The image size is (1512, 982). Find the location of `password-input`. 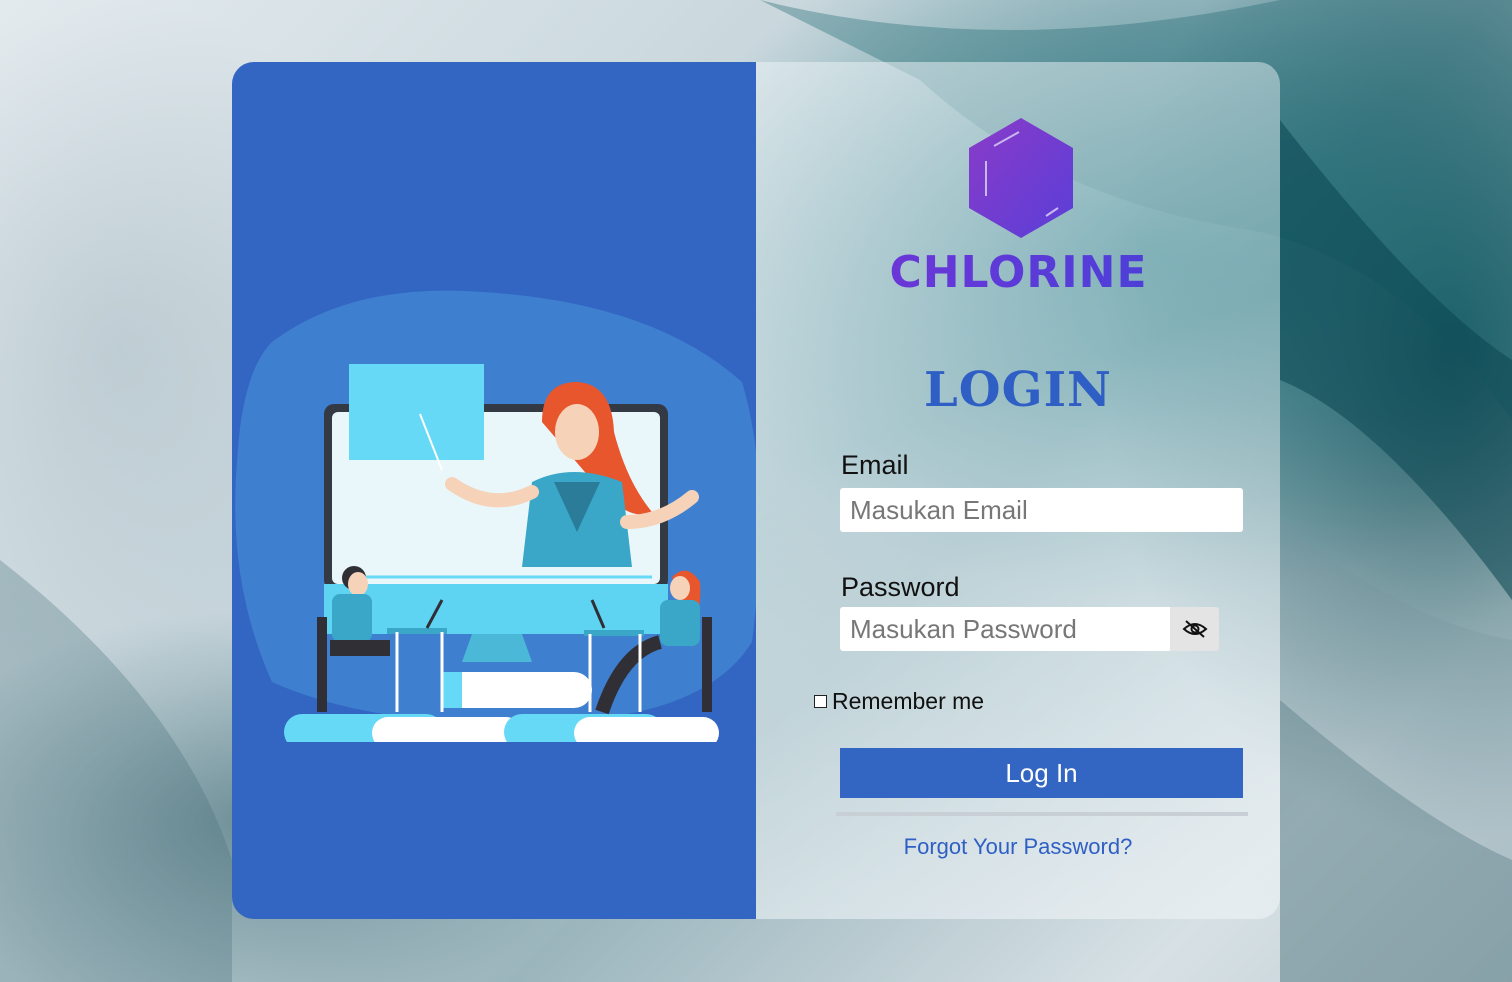

password-input is located at coordinates (1017, 629).